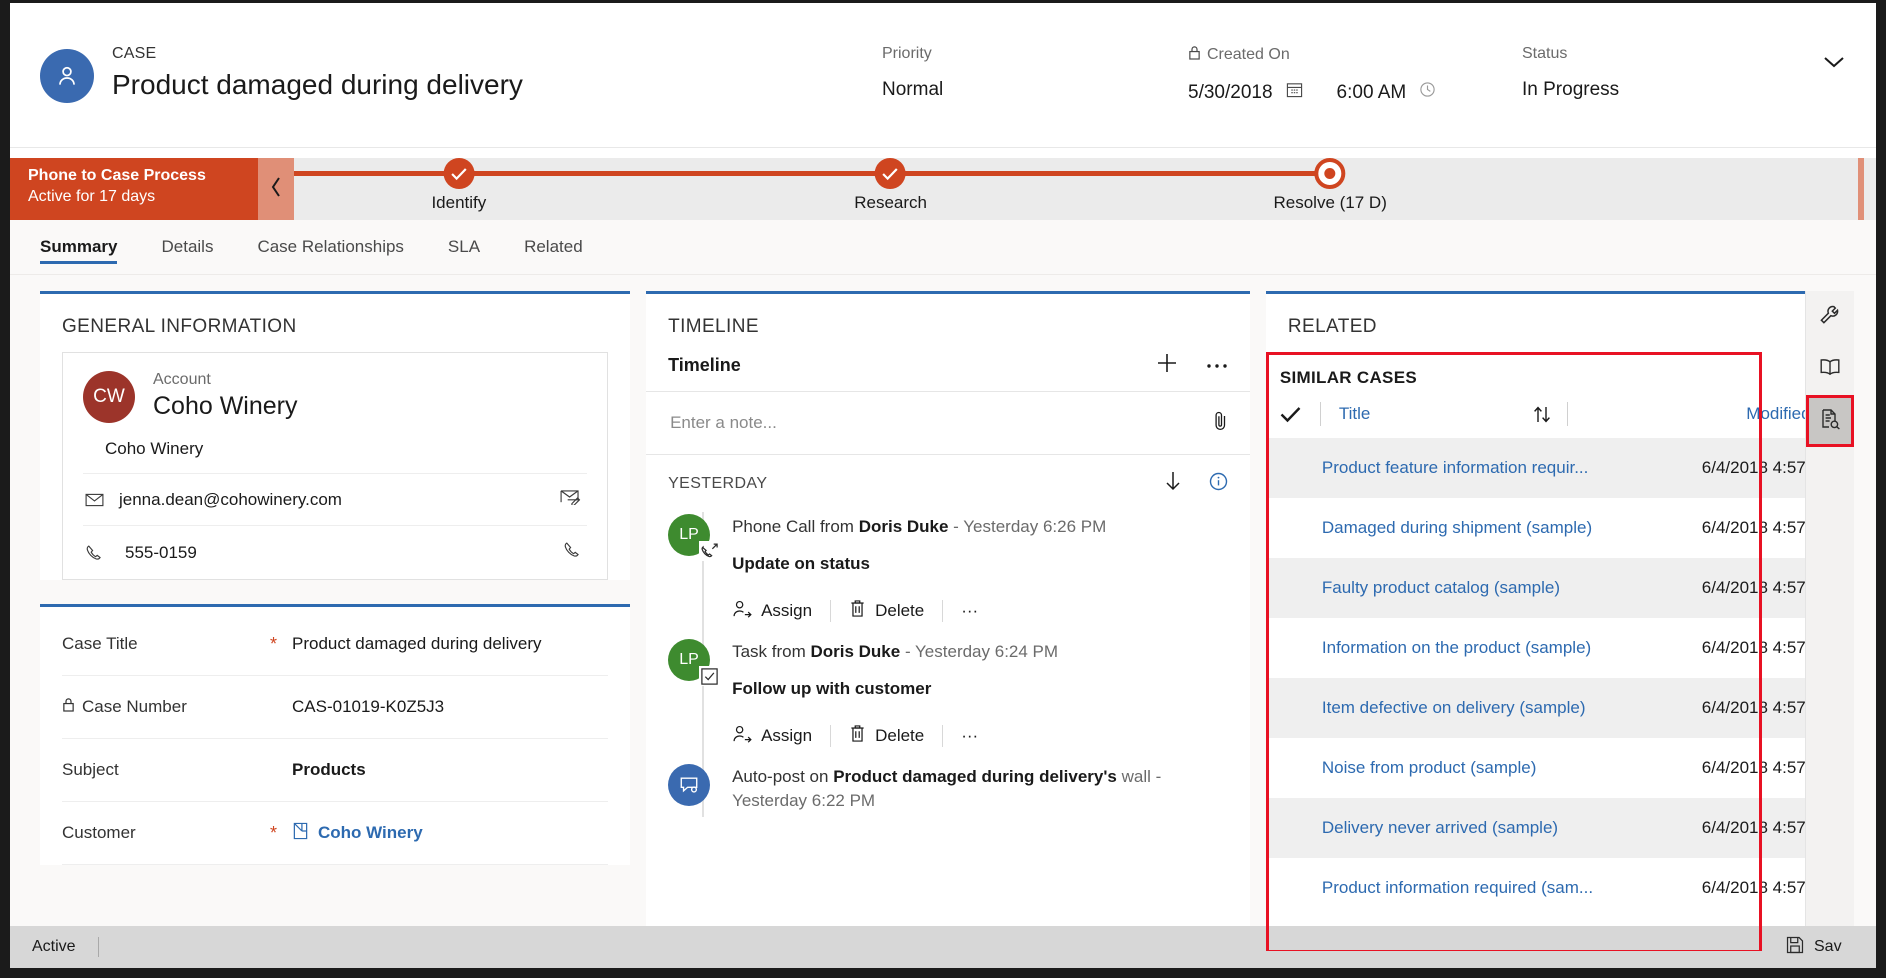 This screenshot has height=978, width=1886. Describe the element at coordinates (980, 736) in the screenshot. I see `timeline-item-actions: Assign Delete ···` at that location.